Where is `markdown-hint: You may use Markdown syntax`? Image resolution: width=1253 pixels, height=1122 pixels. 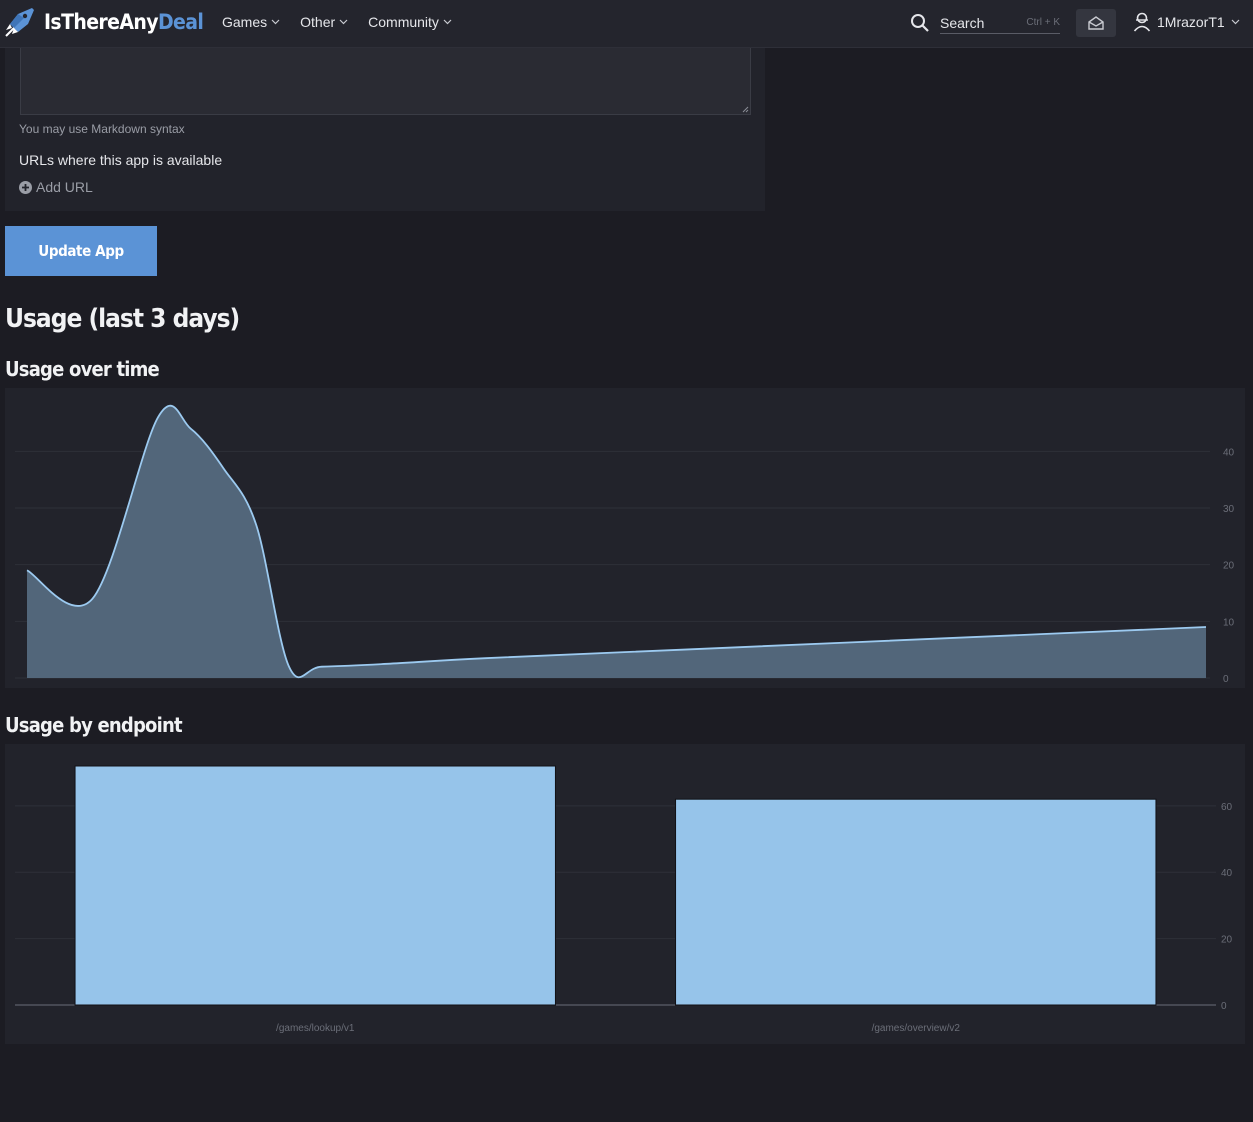 markdown-hint: You may use Markdown syntax is located at coordinates (102, 129).